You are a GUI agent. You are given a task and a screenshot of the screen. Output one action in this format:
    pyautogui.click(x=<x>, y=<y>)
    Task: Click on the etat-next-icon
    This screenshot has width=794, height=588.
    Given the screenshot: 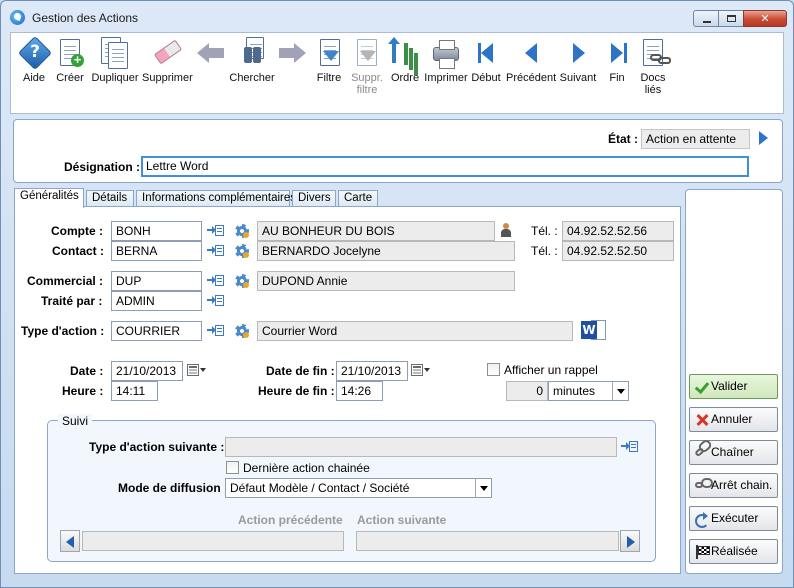 What is the action you would take?
    pyautogui.click(x=763, y=138)
    